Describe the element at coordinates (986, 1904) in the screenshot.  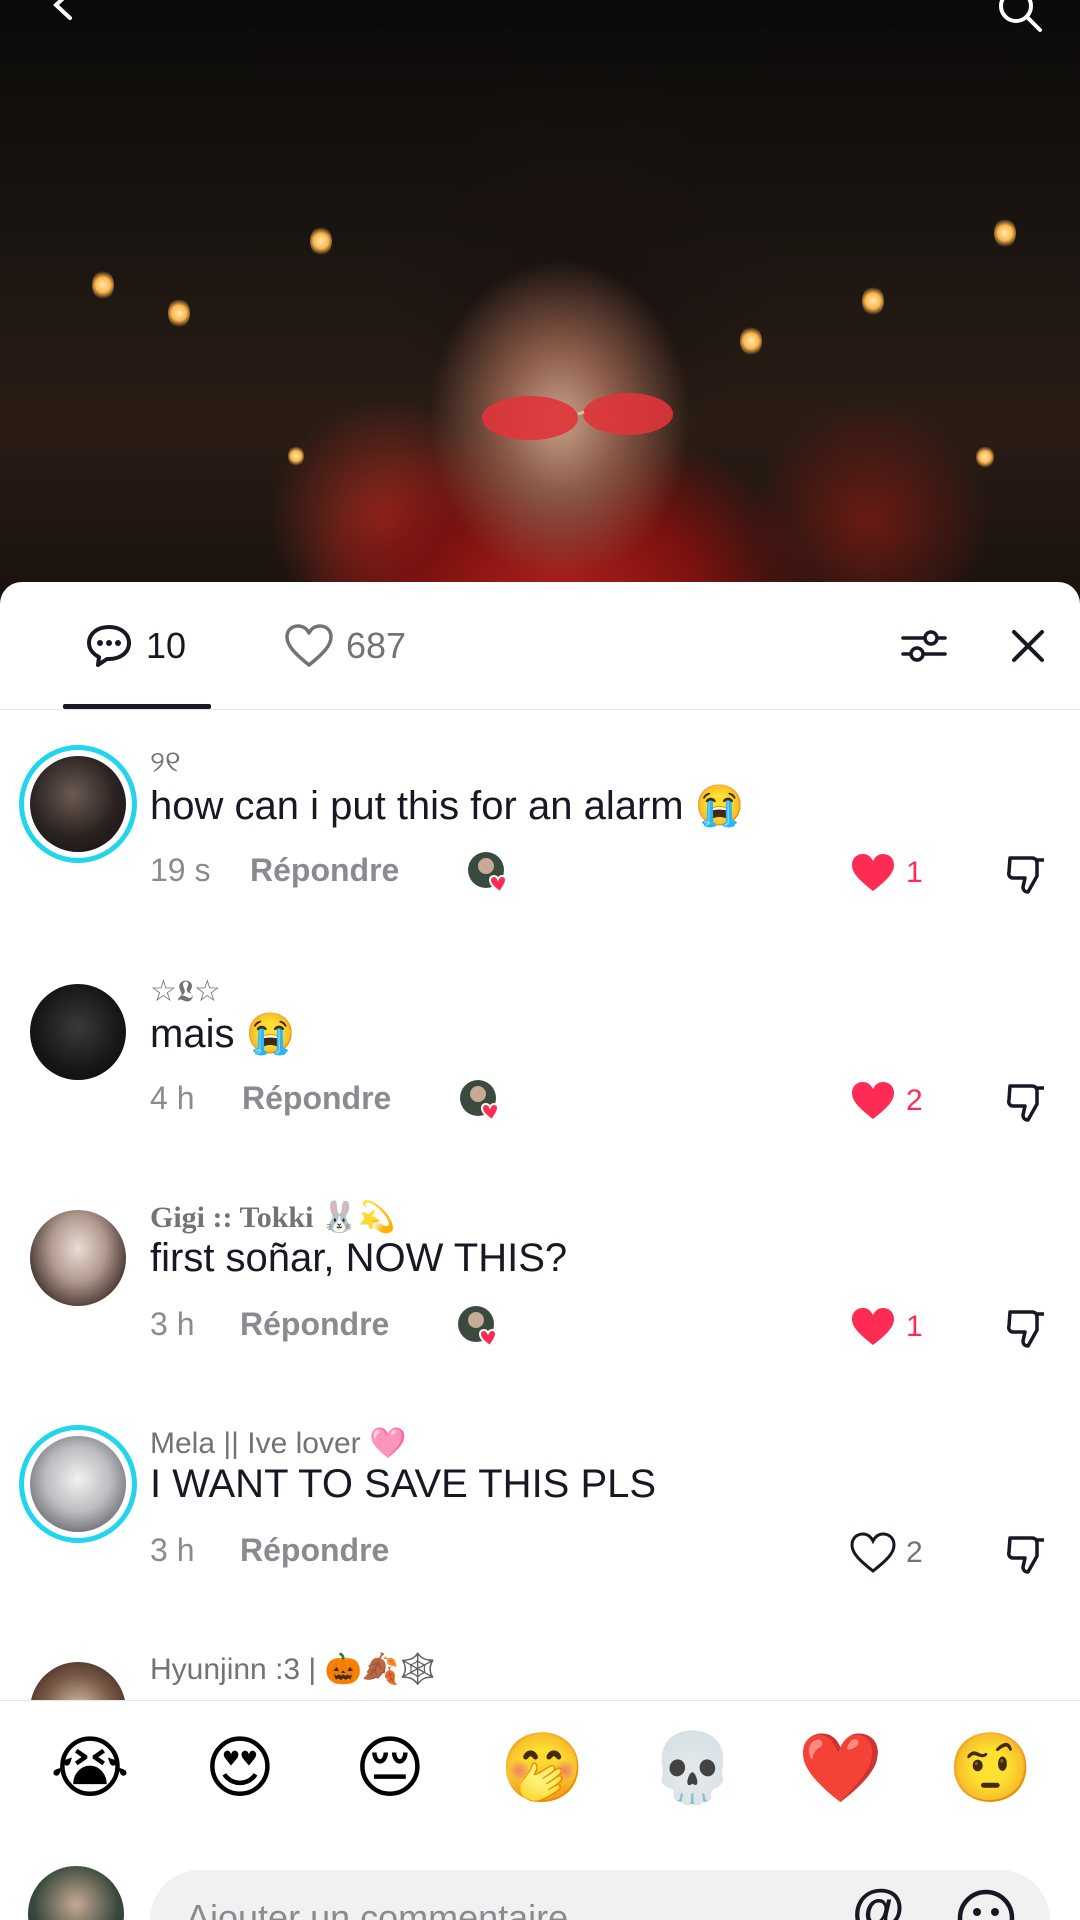
I see `smiley-icon` at that location.